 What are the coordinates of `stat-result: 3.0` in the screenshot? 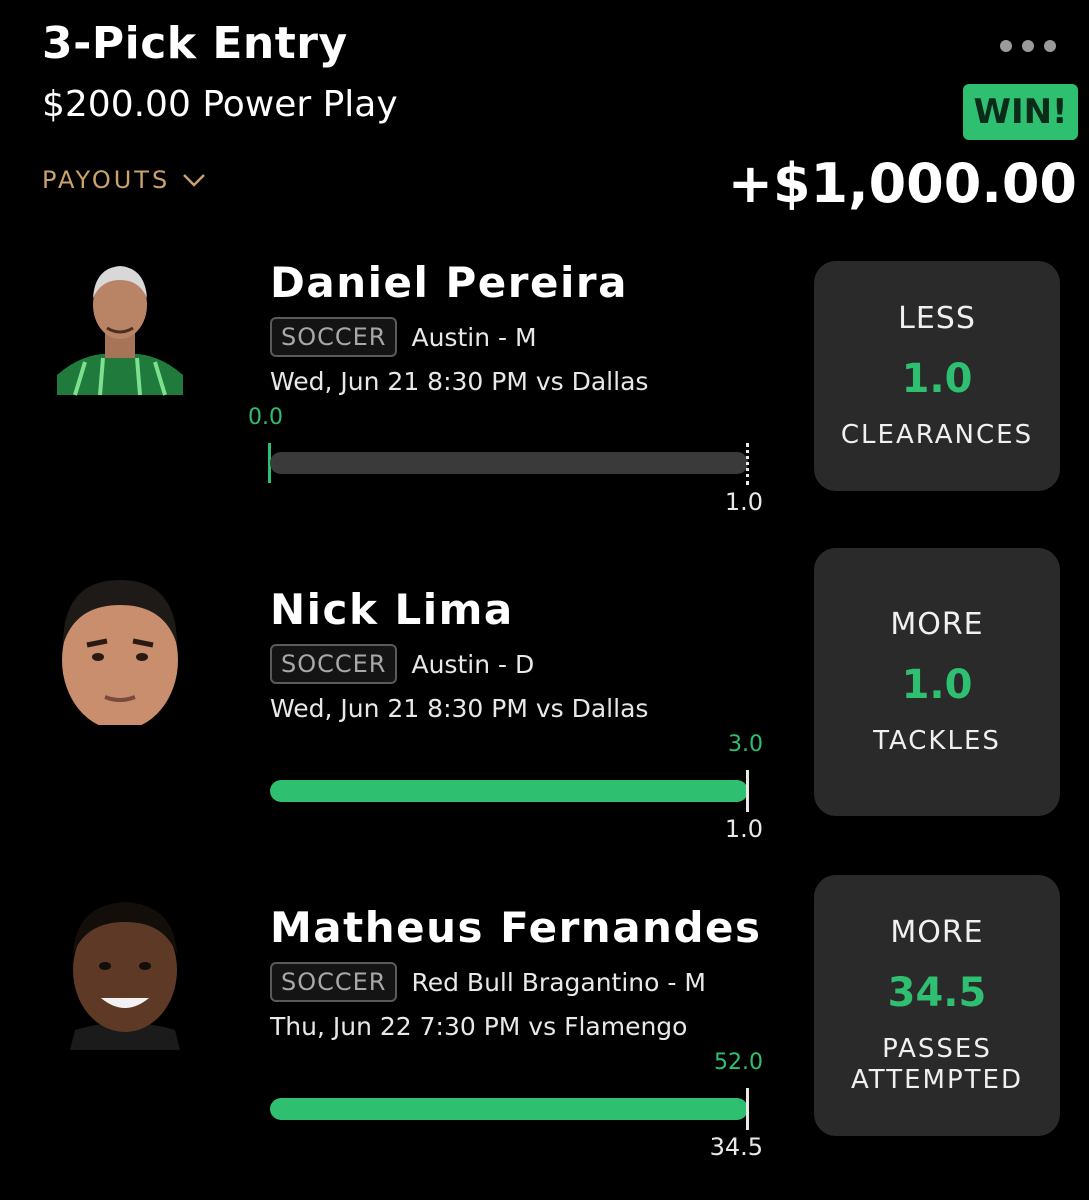 It's located at (745, 744).